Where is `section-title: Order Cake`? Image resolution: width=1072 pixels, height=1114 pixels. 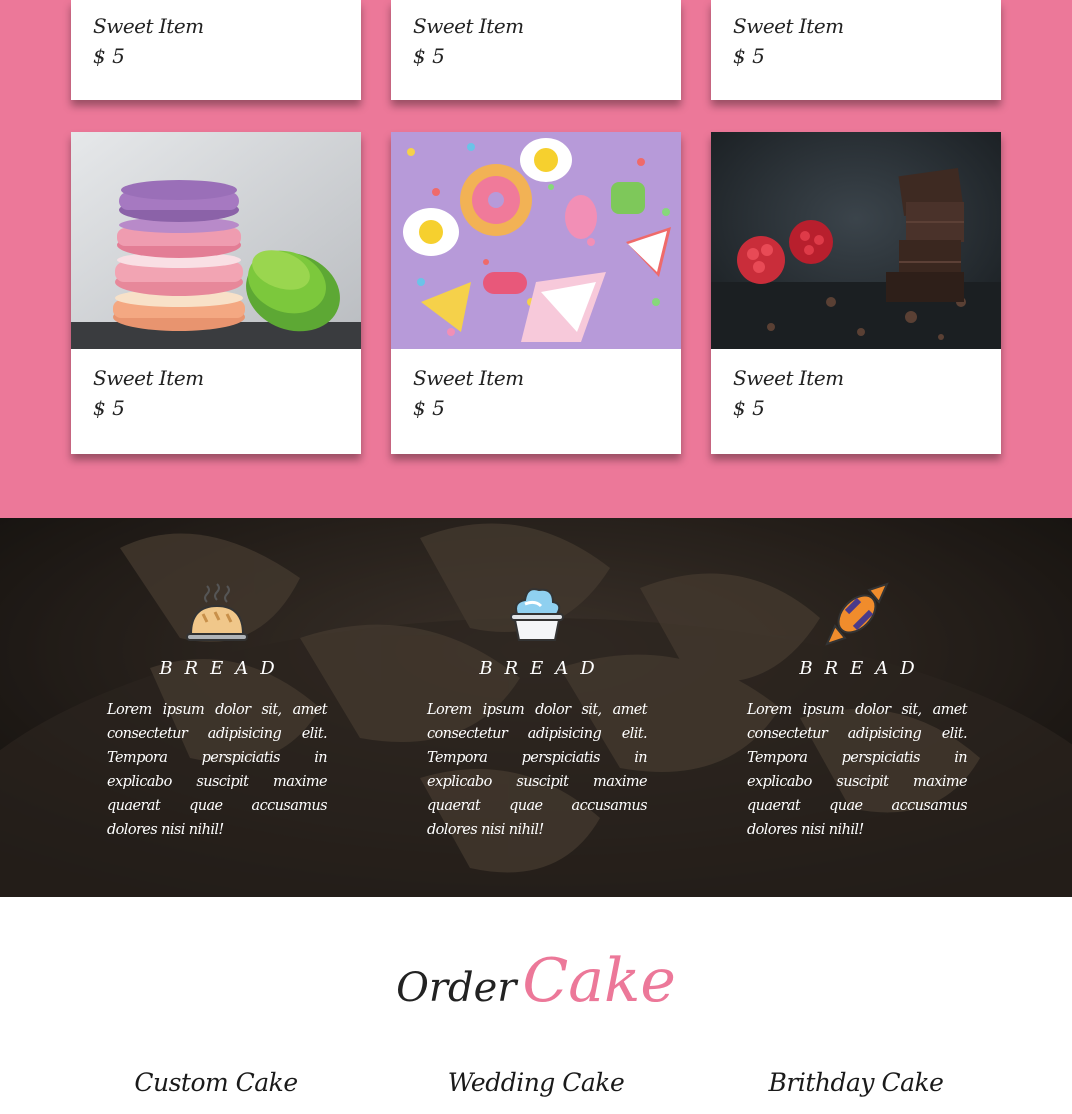
section-title: Order Cake is located at coordinates (536, 981).